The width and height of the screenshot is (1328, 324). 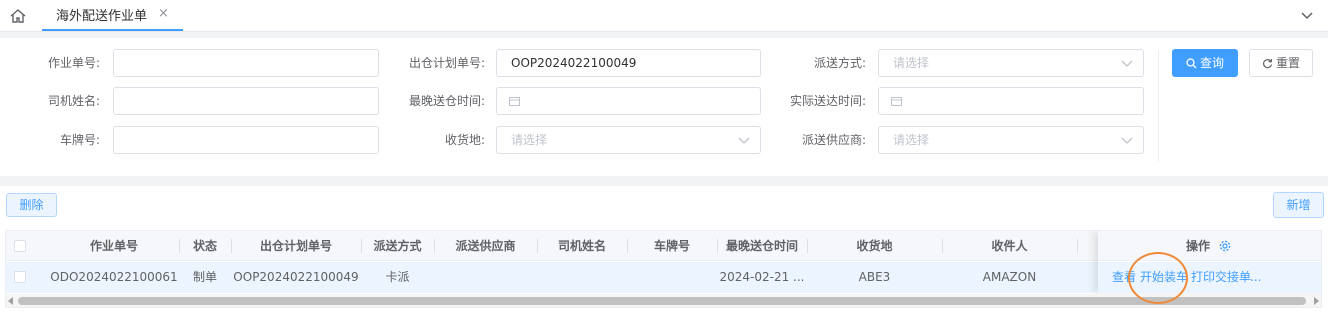 I want to click on gear-icon, so click(x=1225, y=246).